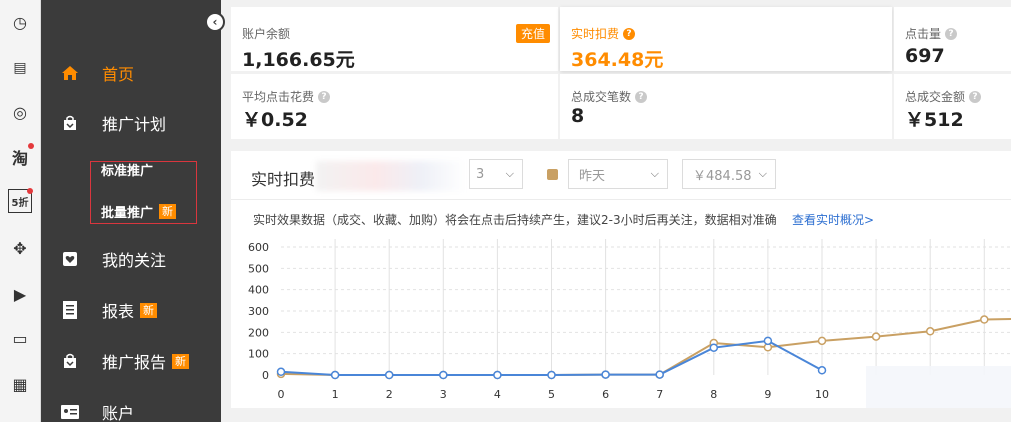 Image resolution: width=1011 pixels, height=422 pixels. Describe the element at coordinates (143, 192) in the screenshot. I see `highlight-box` at that location.